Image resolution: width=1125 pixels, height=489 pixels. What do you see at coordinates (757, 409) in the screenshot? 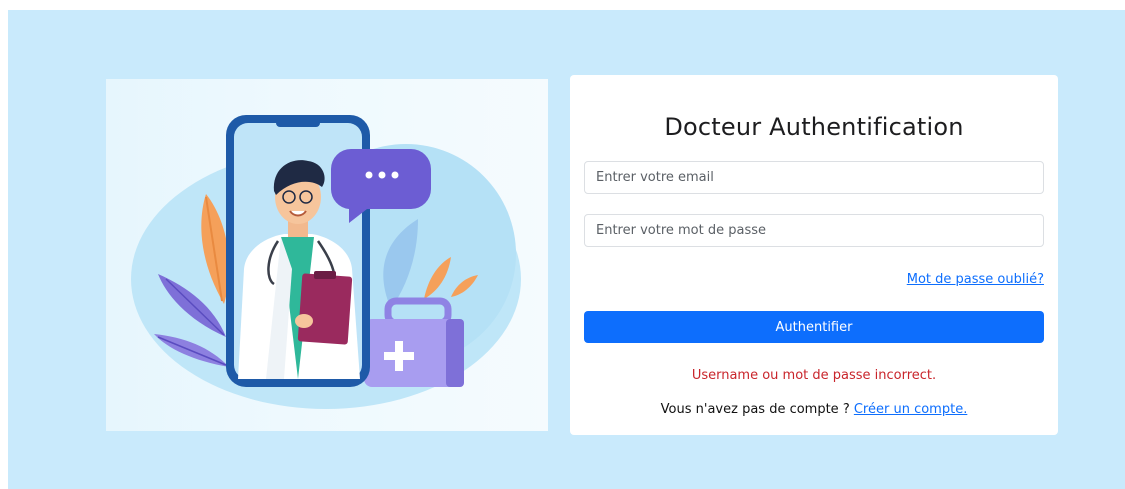
I see `signup-prompt-text: Vous n'avez pas de compte ?` at bounding box center [757, 409].